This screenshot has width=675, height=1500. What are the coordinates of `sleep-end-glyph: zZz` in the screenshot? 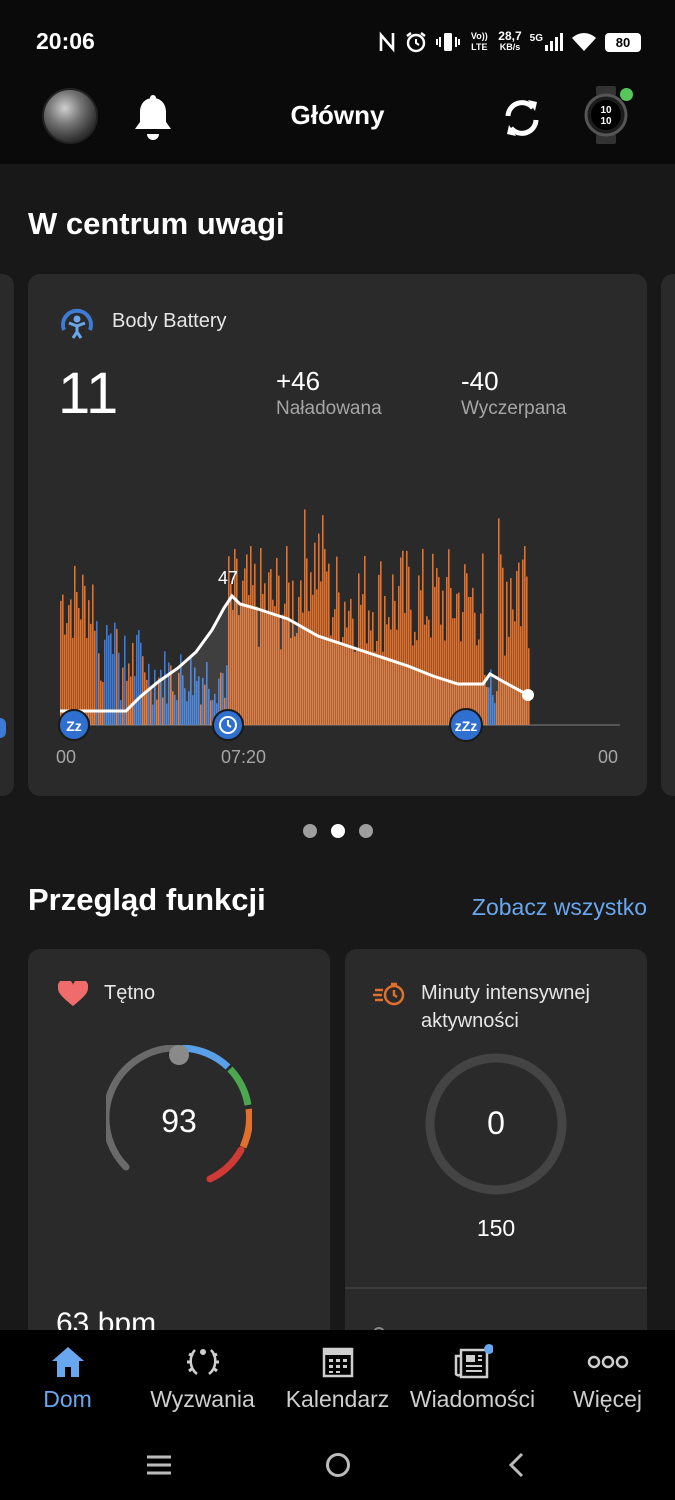 It's located at (466, 726).